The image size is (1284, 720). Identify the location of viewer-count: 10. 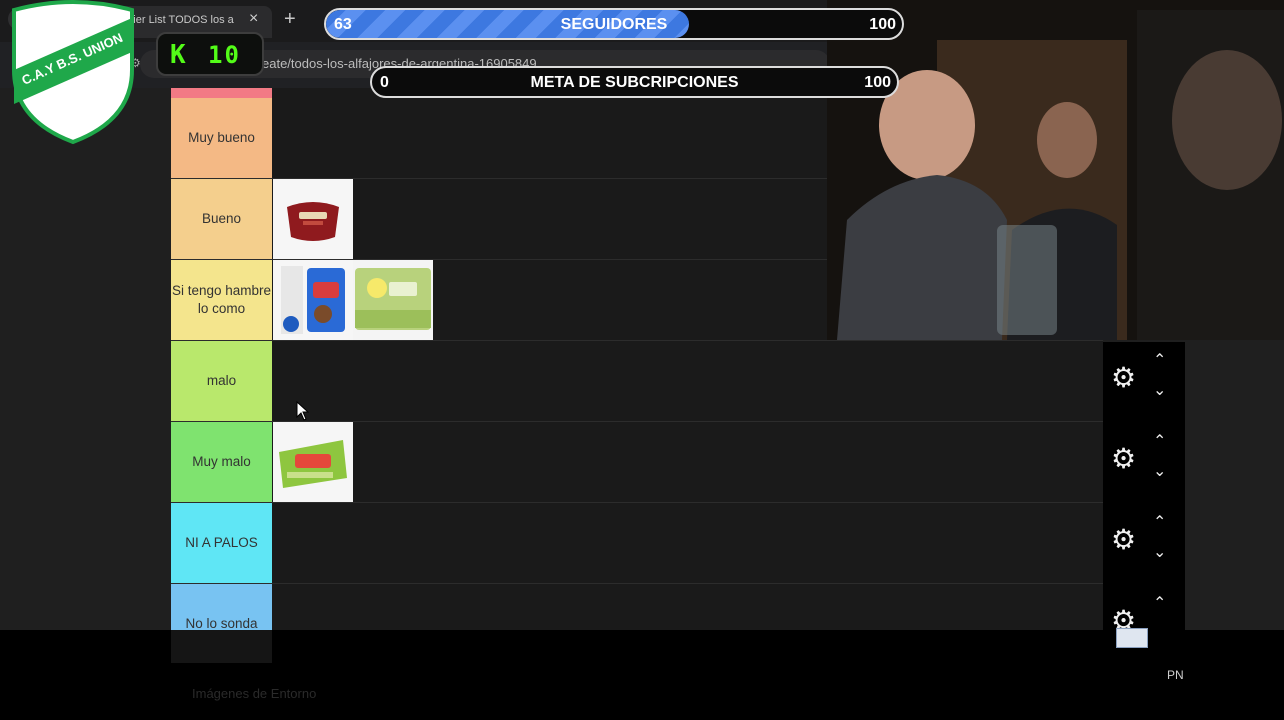
(224, 55).